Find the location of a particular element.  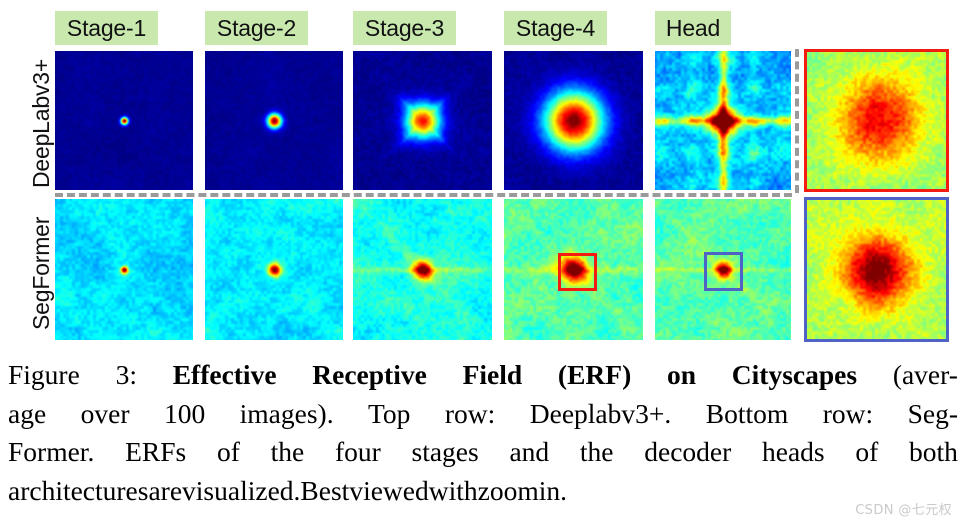

erf-panel-deeplab-stage2 is located at coordinates (274, 120).